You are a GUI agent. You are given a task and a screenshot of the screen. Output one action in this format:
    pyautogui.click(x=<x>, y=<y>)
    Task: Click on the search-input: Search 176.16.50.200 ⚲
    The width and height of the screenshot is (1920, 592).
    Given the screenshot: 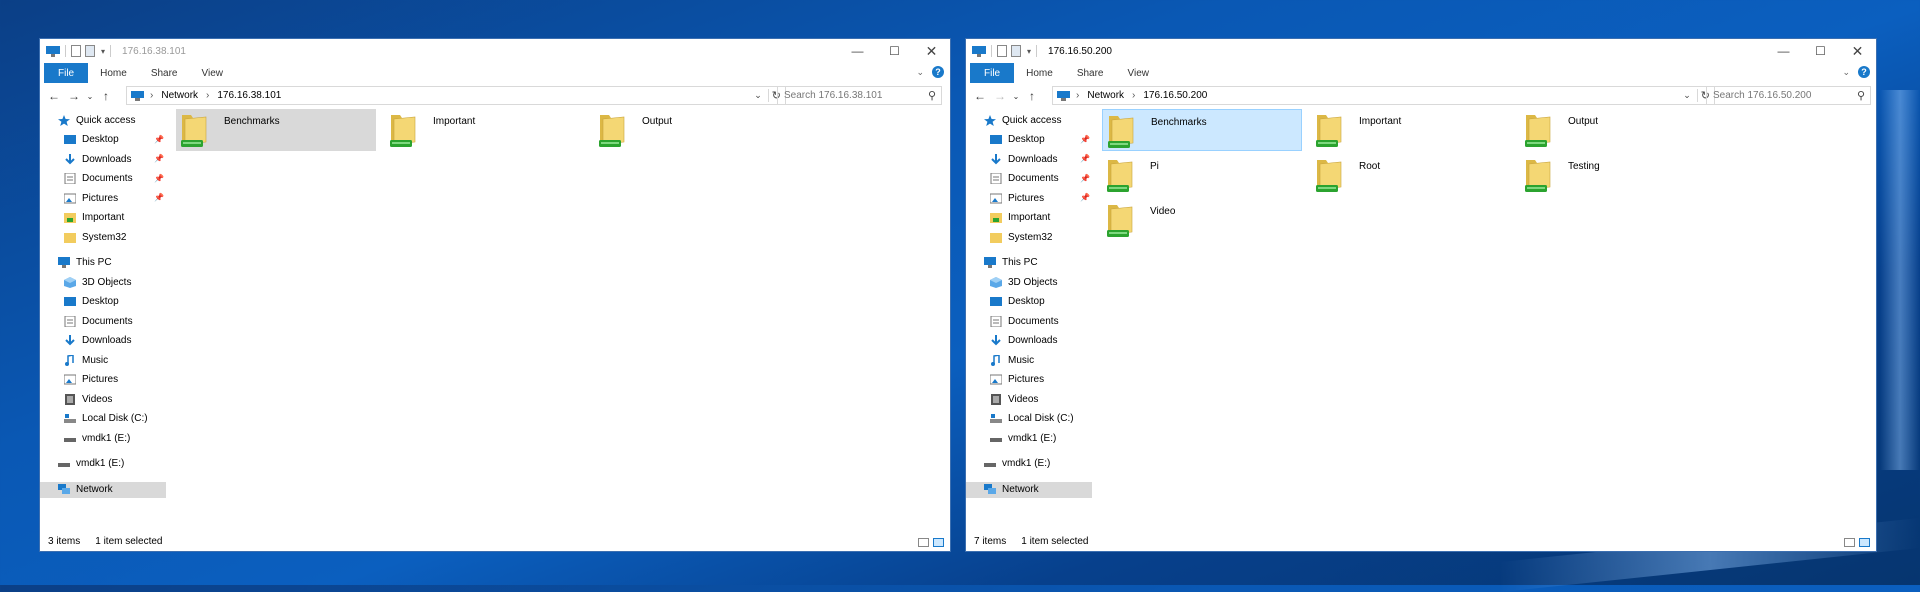 What is the action you would take?
    pyautogui.click(x=1788, y=95)
    